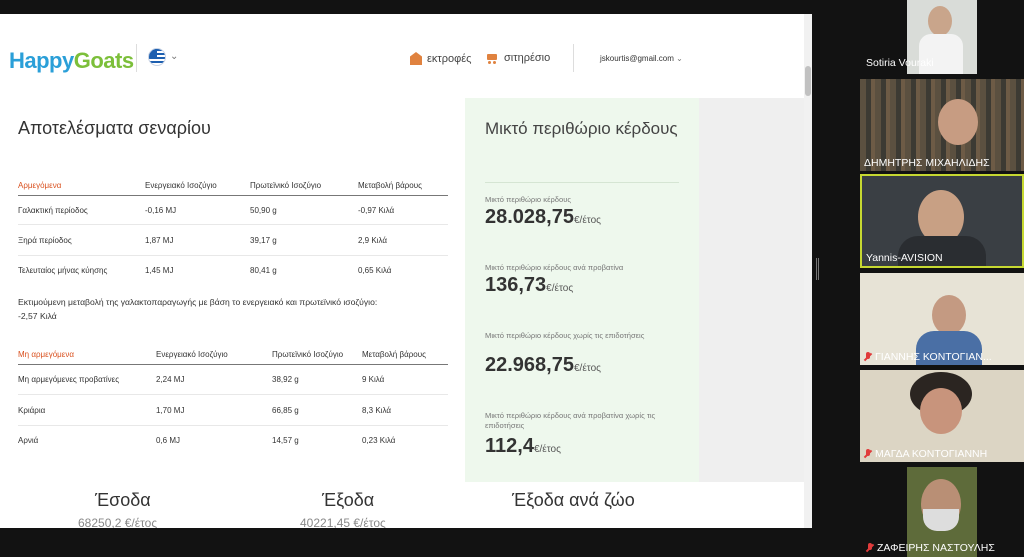 Image resolution: width=1024 pixels, height=557 pixels. Describe the element at coordinates (509, 446) in the screenshot. I see `metric-number: 112,4` at that location.